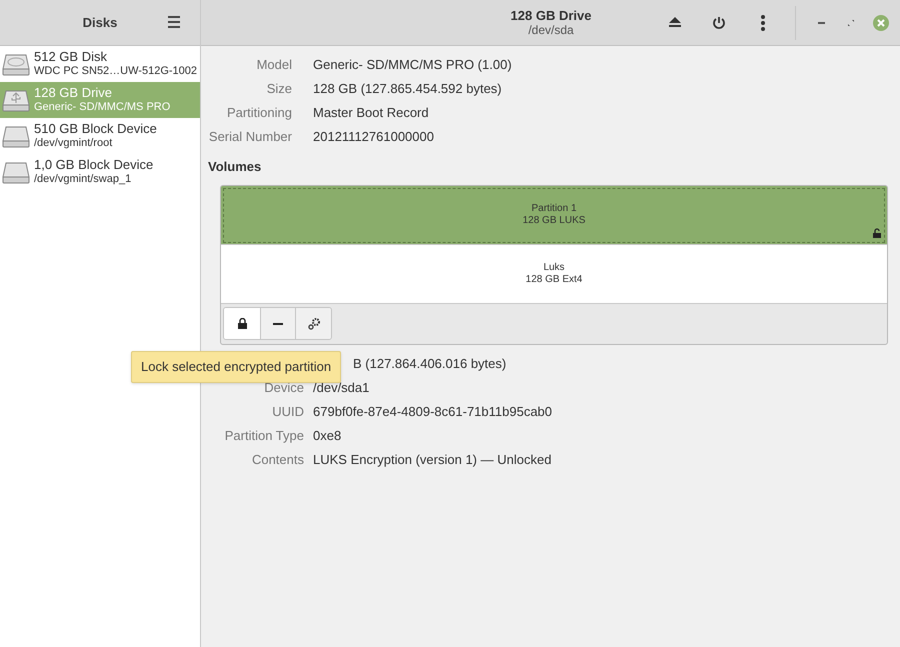  What do you see at coordinates (235, 167) in the screenshot?
I see `section-heading: Volumes` at bounding box center [235, 167].